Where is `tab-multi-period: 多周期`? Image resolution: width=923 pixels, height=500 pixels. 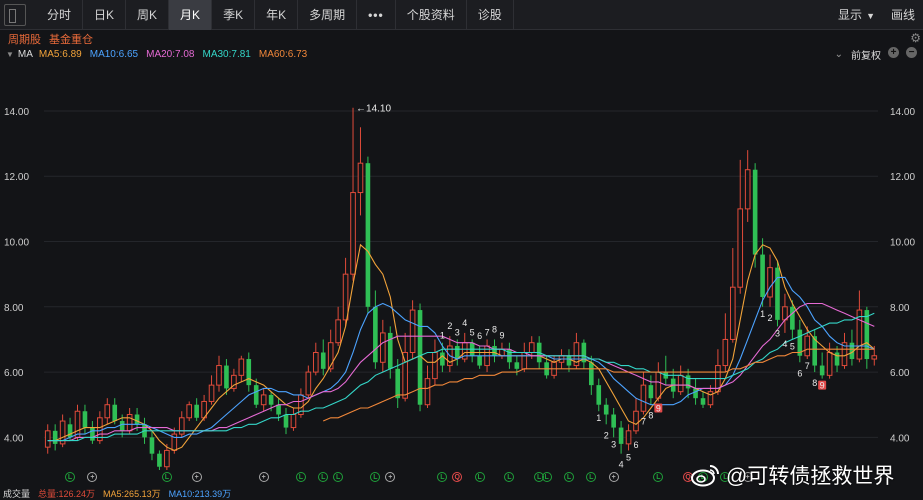
tab-multi-period: 多周期 is located at coordinates (328, 15).